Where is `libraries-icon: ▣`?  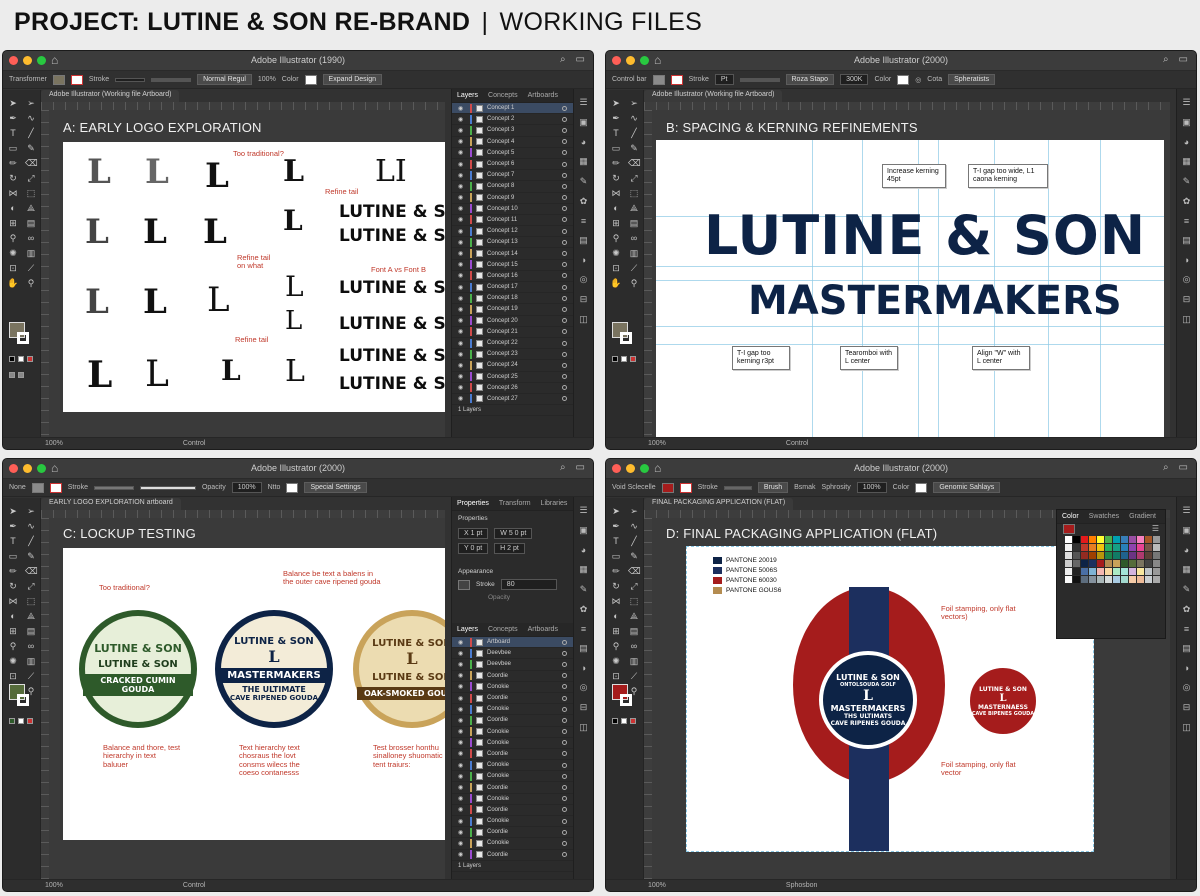 libraries-icon: ▣ is located at coordinates (1186, 530).